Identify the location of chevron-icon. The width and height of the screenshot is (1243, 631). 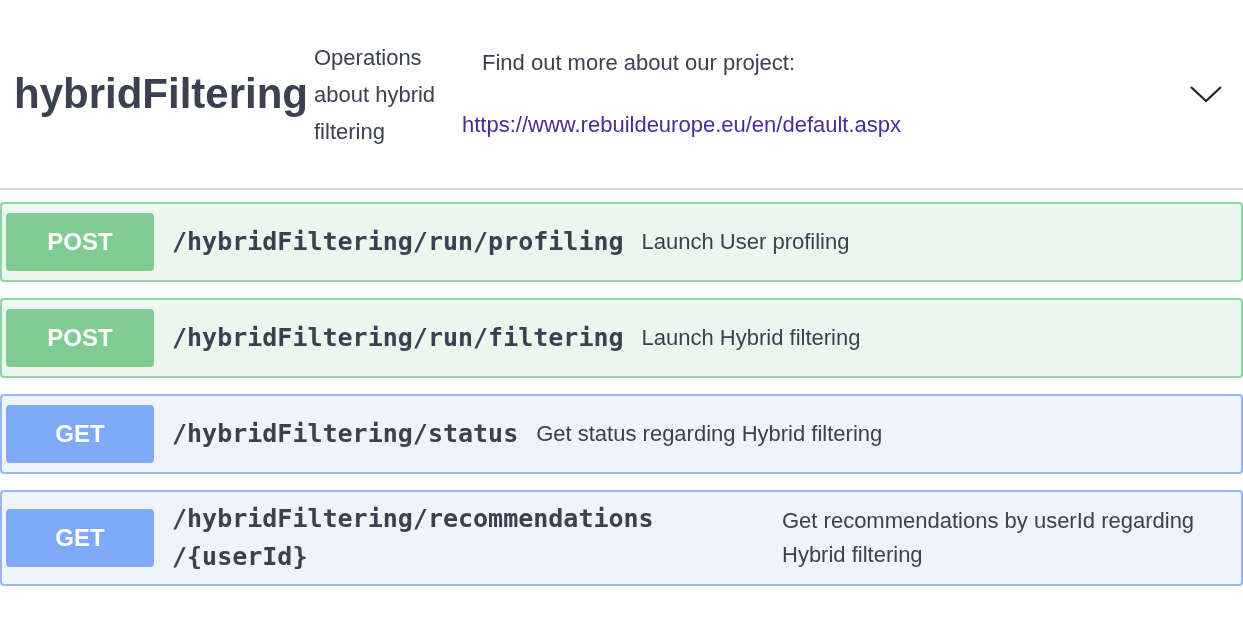
(1206, 94).